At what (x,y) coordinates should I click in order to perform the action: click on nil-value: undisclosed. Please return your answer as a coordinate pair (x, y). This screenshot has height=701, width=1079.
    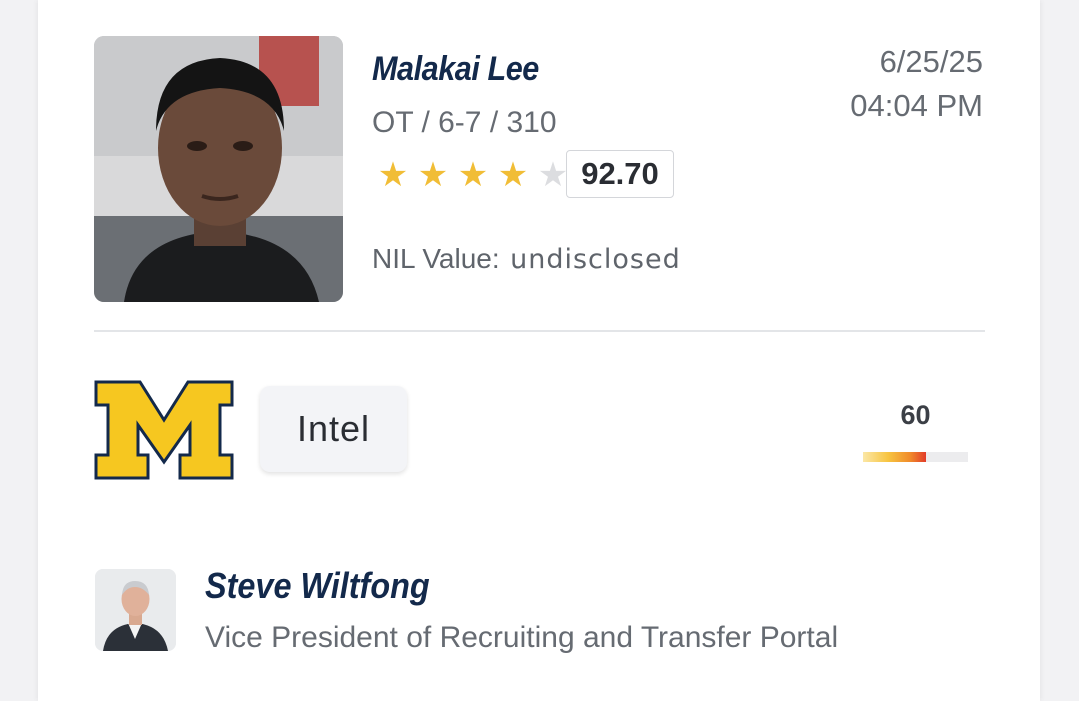
    Looking at the image, I should click on (595, 259).